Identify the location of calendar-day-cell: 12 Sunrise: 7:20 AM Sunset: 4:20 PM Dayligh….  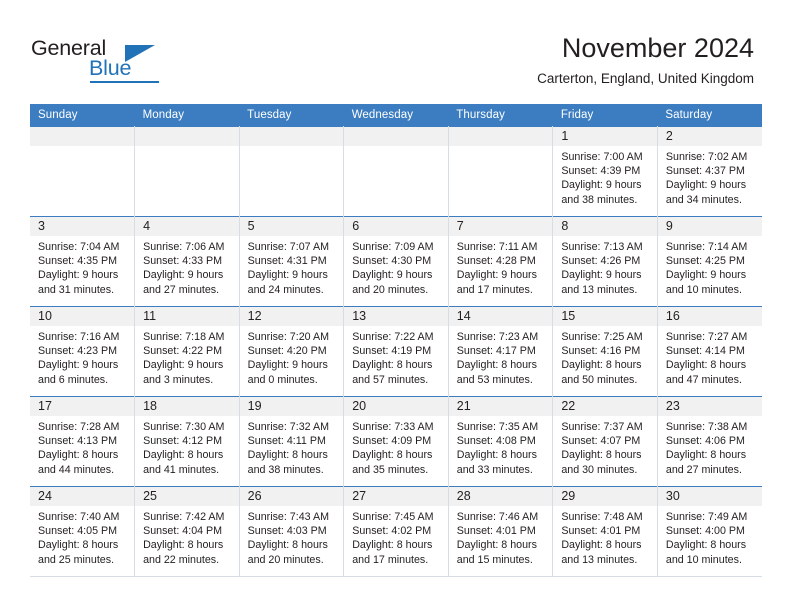
(292, 351).